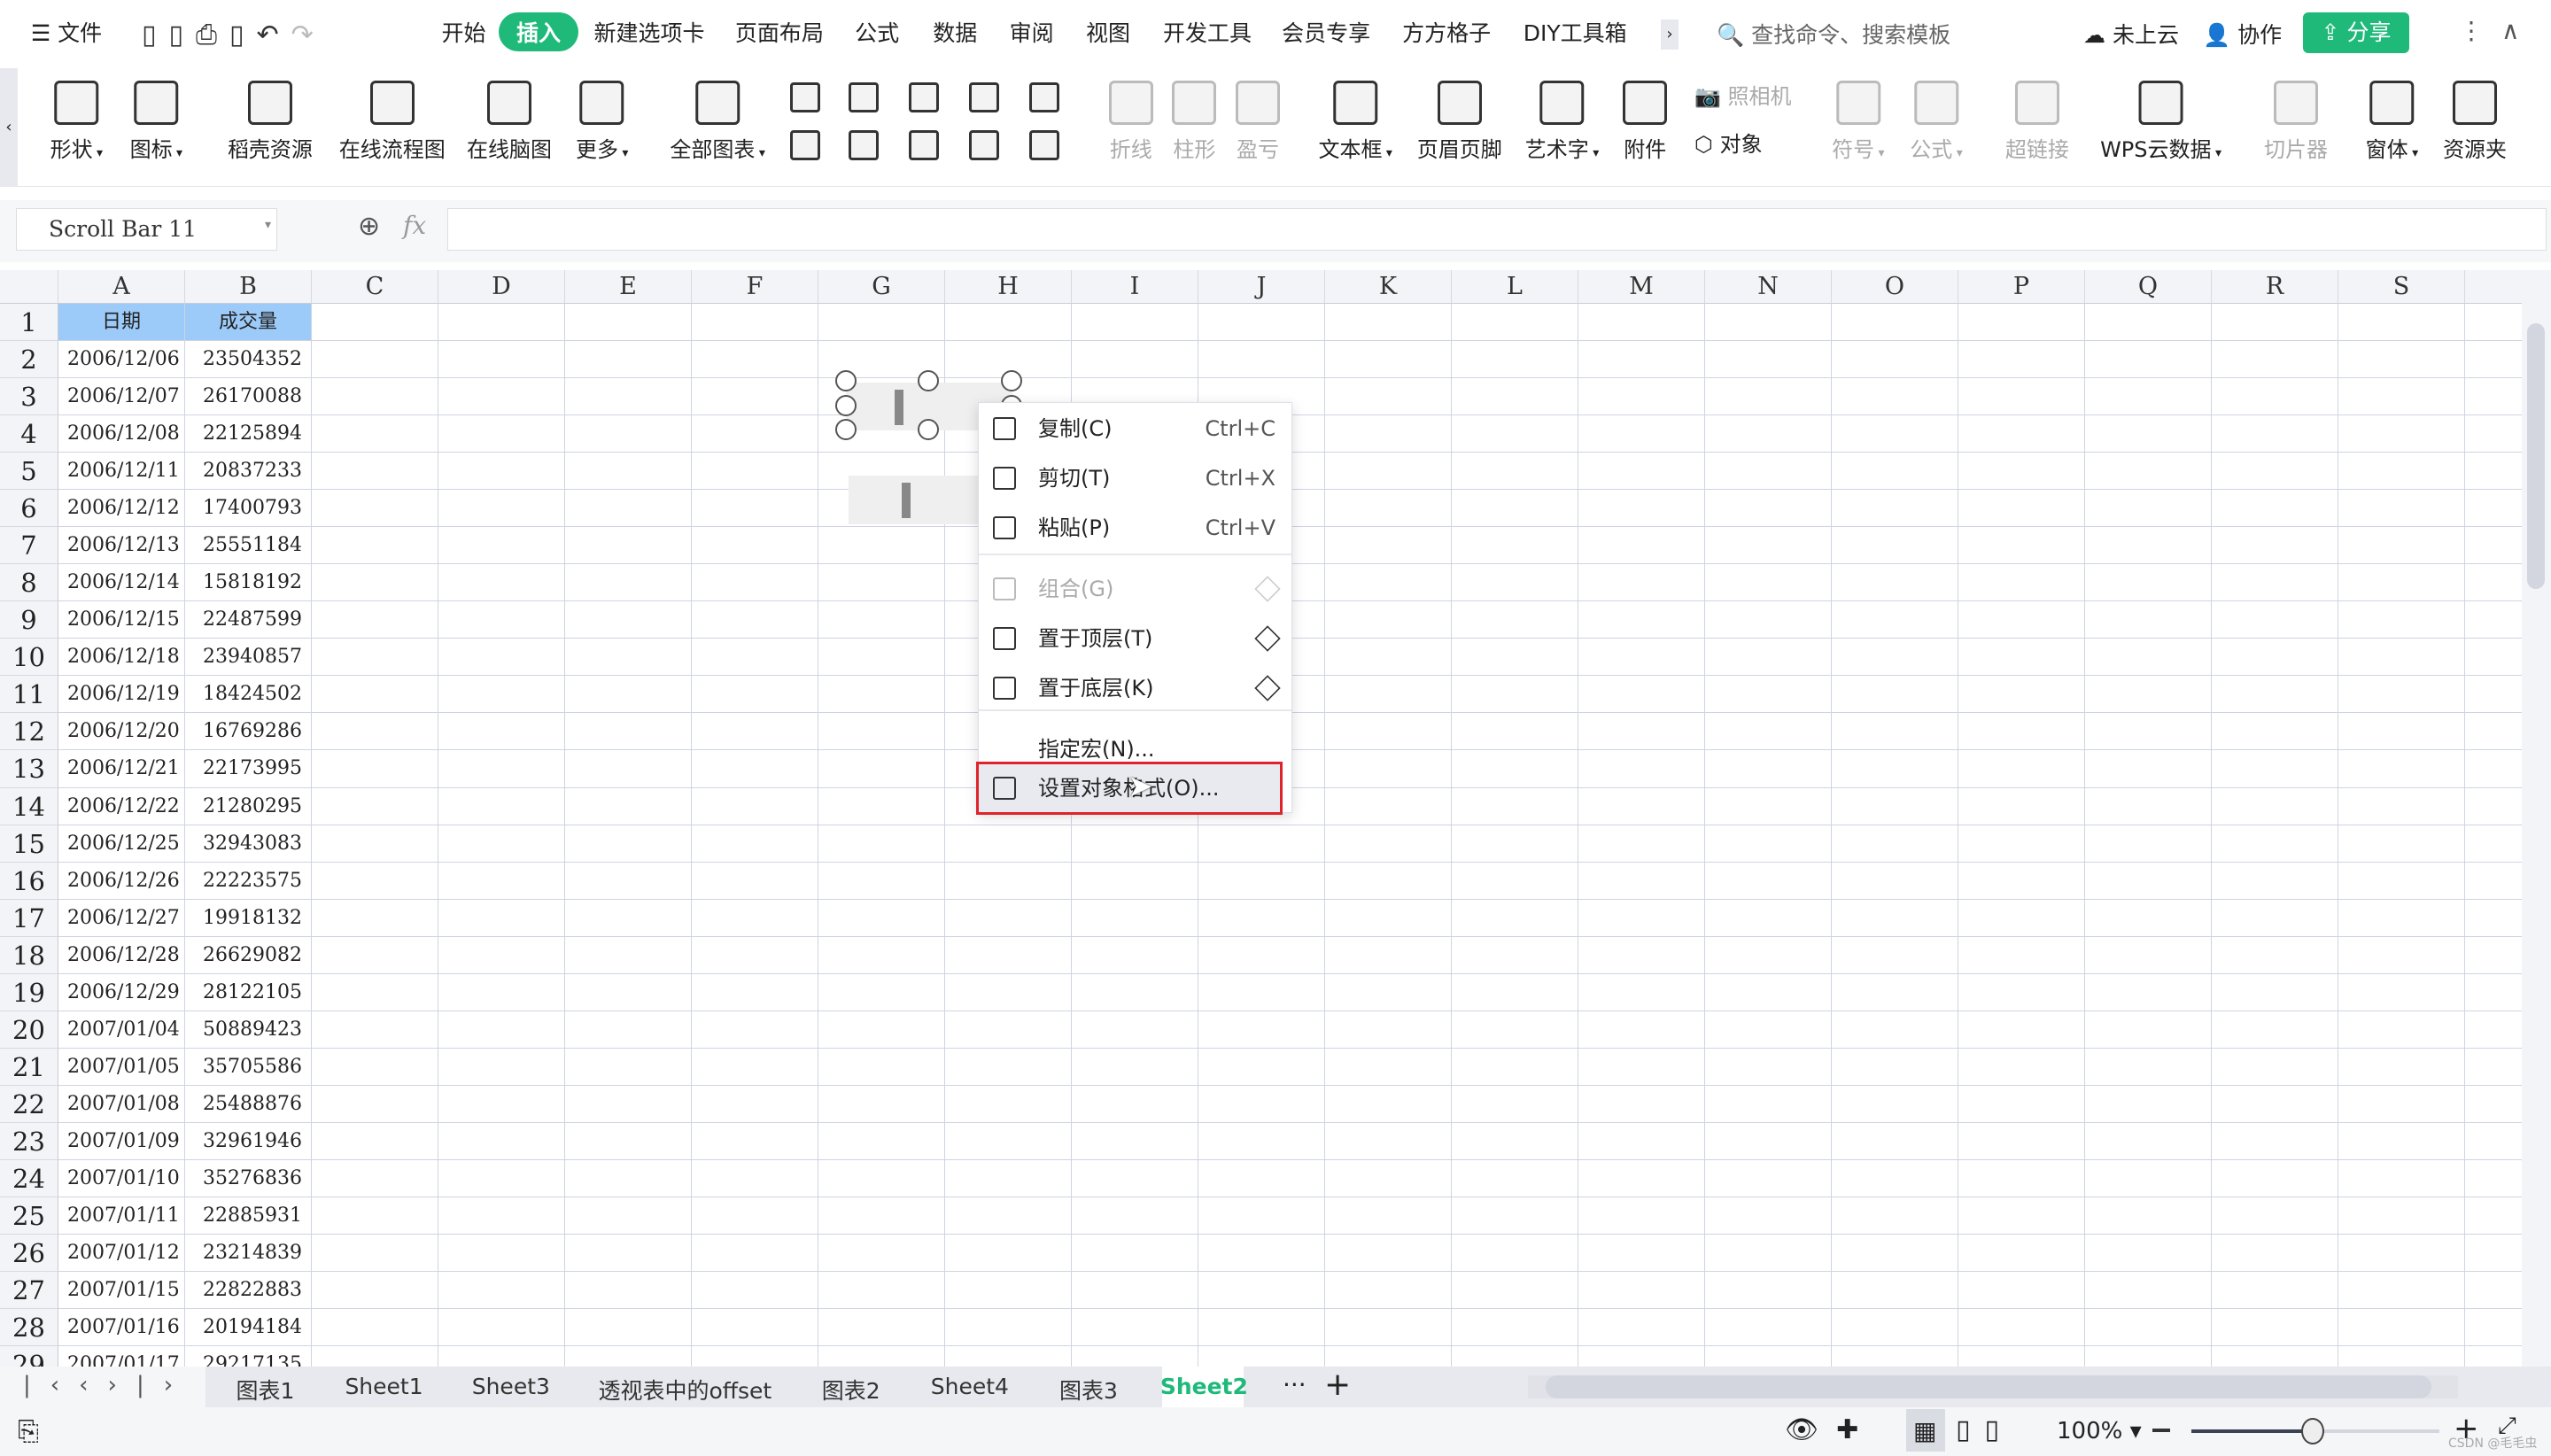 This screenshot has height=1456, width=2551. Describe the element at coordinates (29, 397) in the screenshot. I see `row-header: 3` at that location.